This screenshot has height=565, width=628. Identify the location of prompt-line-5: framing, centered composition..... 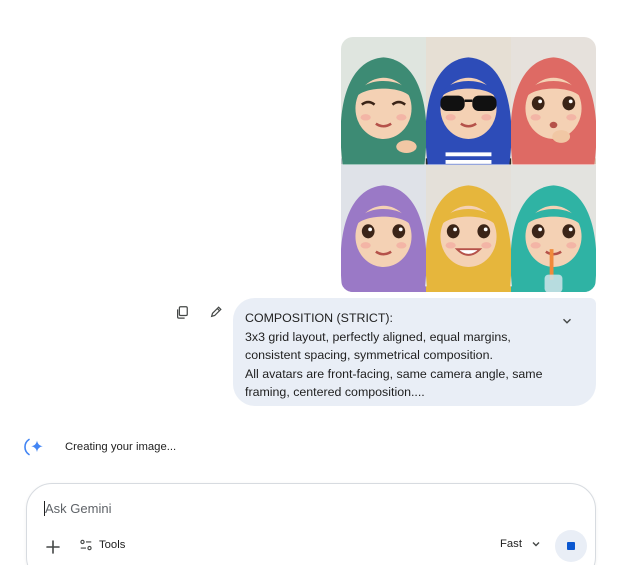
(335, 392).